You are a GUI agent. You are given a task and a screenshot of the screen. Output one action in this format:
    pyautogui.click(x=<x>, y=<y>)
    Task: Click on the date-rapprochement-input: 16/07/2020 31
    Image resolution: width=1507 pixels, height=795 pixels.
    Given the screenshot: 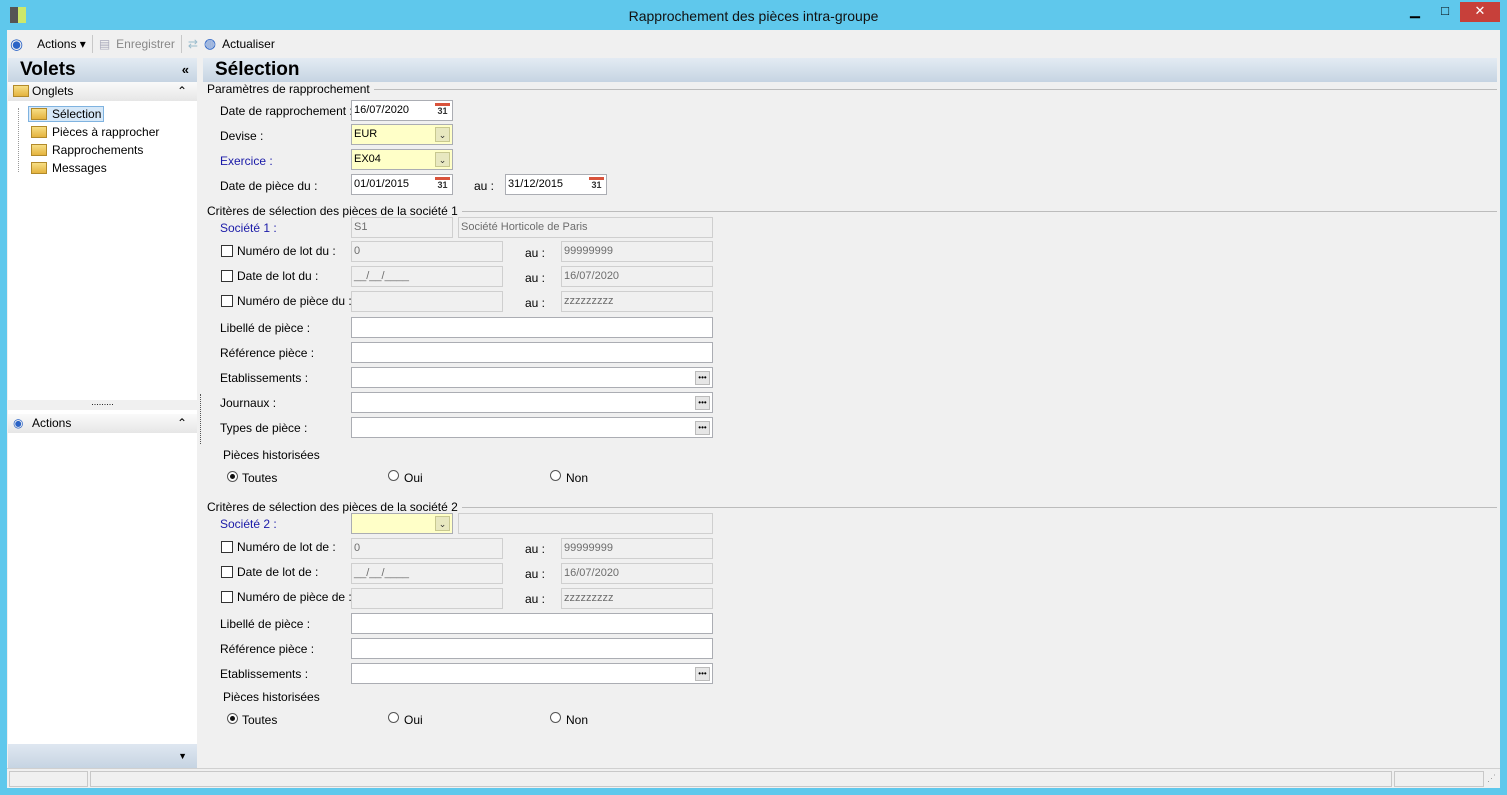 What is the action you would take?
    pyautogui.click(x=402, y=110)
    